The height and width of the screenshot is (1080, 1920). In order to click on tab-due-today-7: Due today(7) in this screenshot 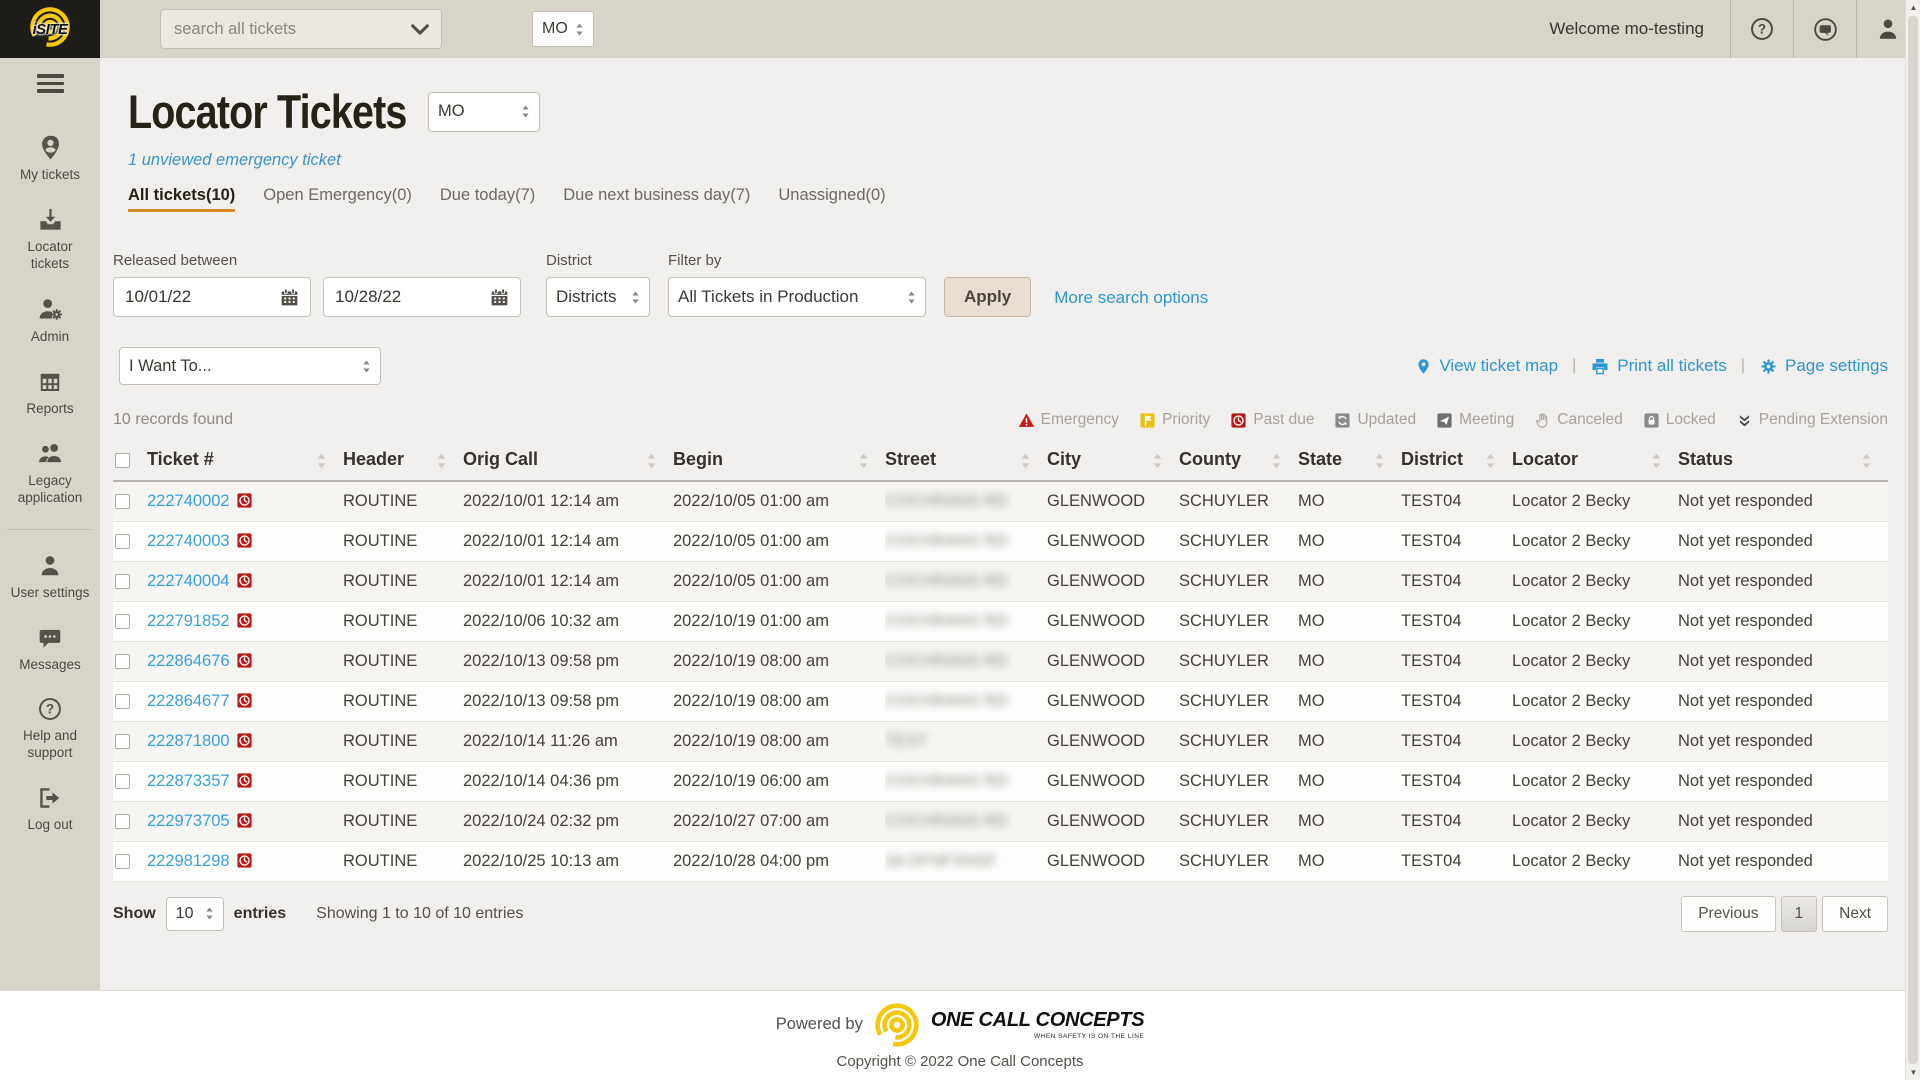, I will do `click(487, 199)`.